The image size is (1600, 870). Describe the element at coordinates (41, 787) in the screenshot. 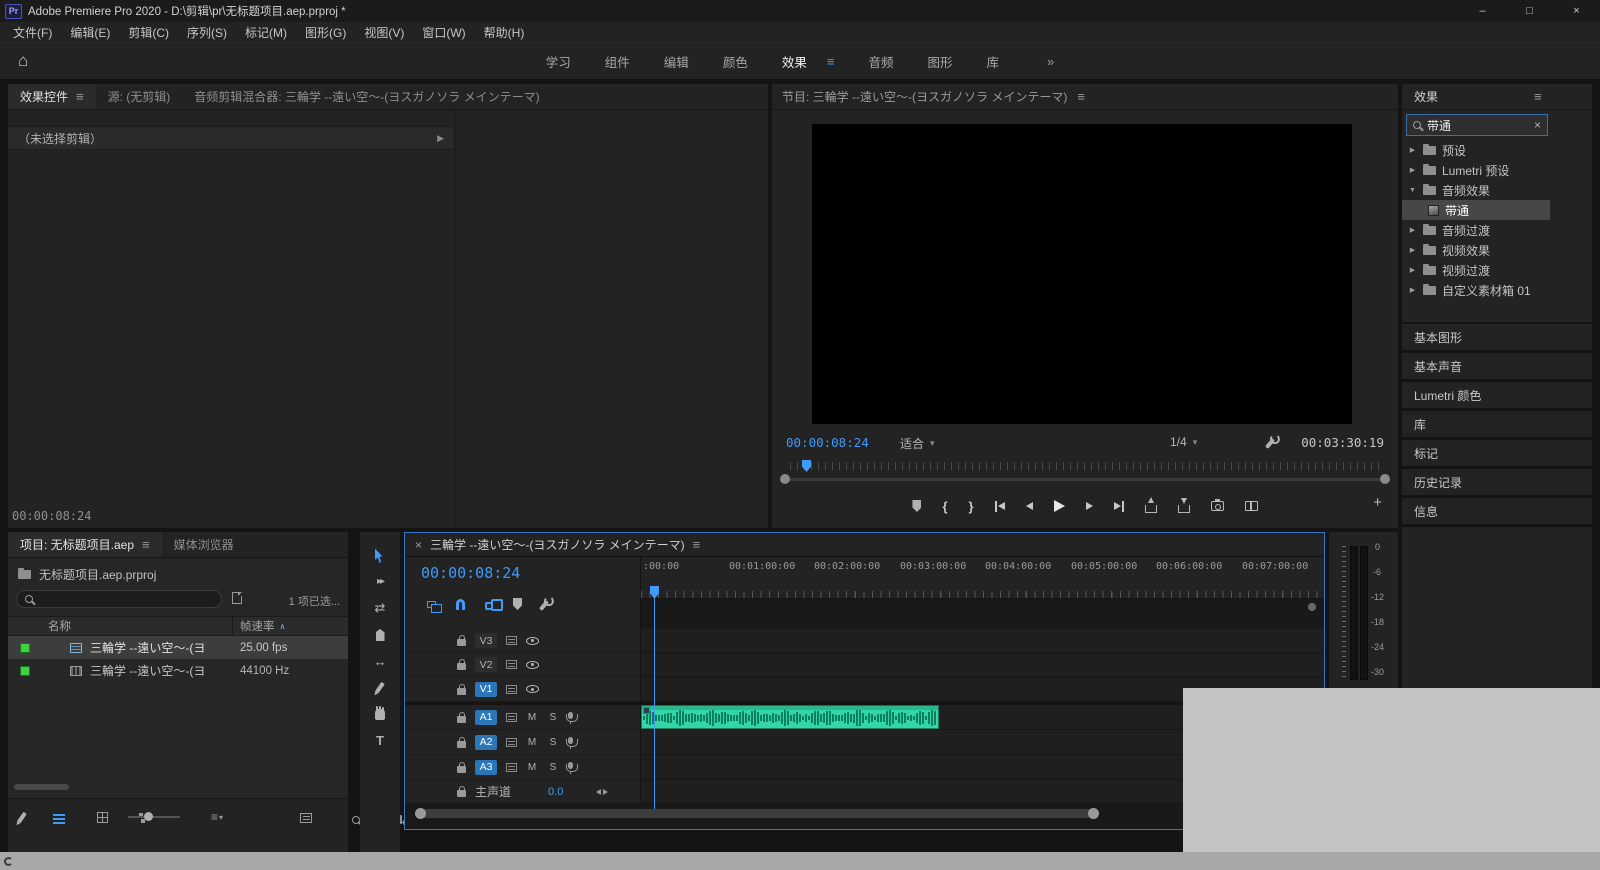

I see `project-horizontal-scrollbar` at that location.